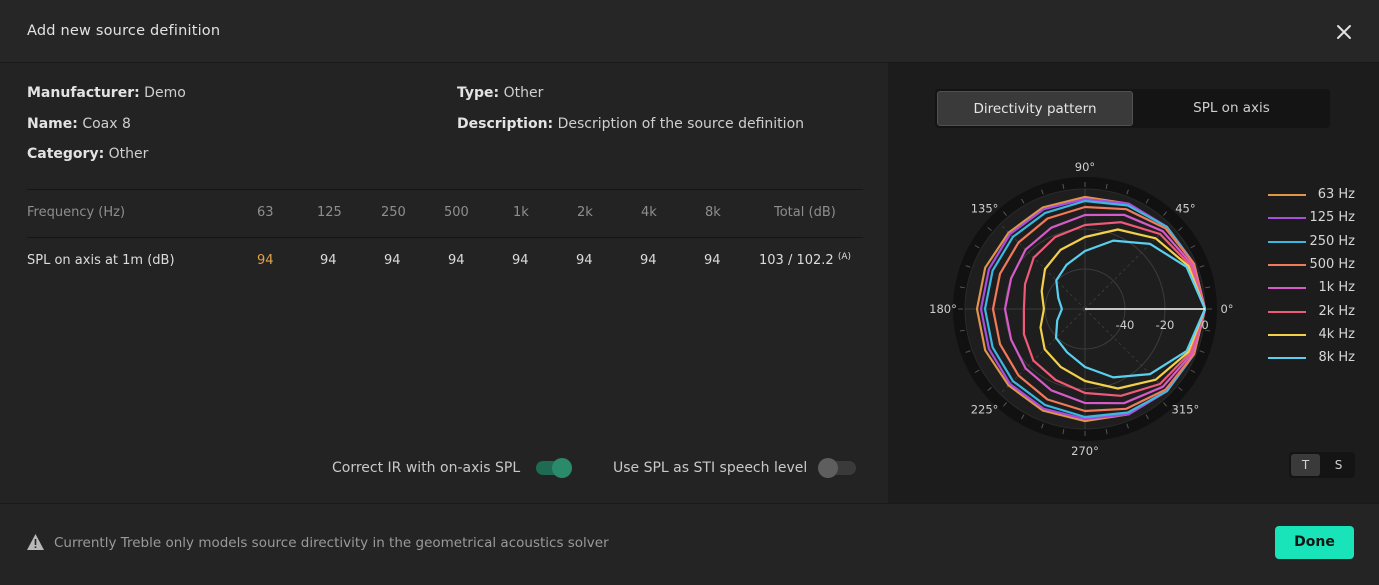  Describe the element at coordinates (1081, 309) in the screenshot. I see `directivity-polar-chart: 0° 45° 90° 135° 180° 225° 270° 315° -40 -20 0` at that location.